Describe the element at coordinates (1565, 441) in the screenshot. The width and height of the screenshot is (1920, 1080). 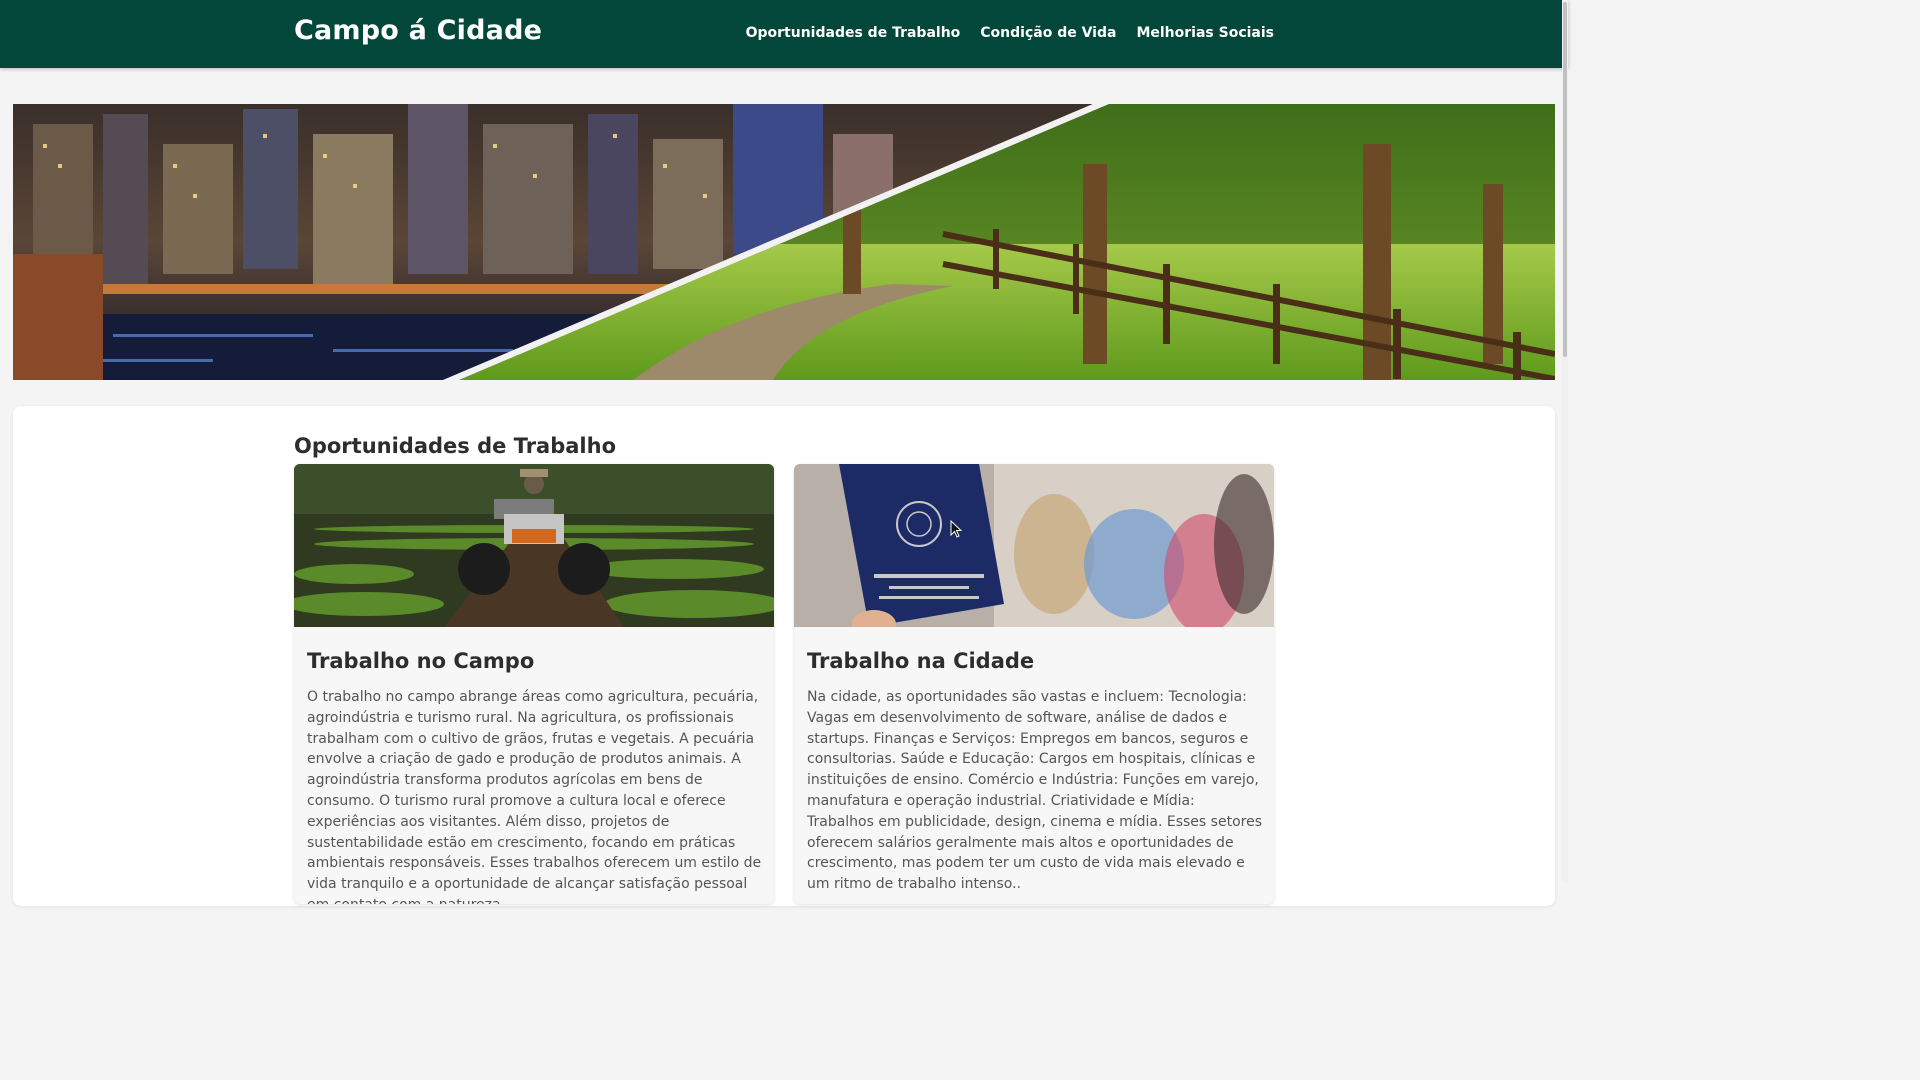
I see `page-scrollbar` at that location.